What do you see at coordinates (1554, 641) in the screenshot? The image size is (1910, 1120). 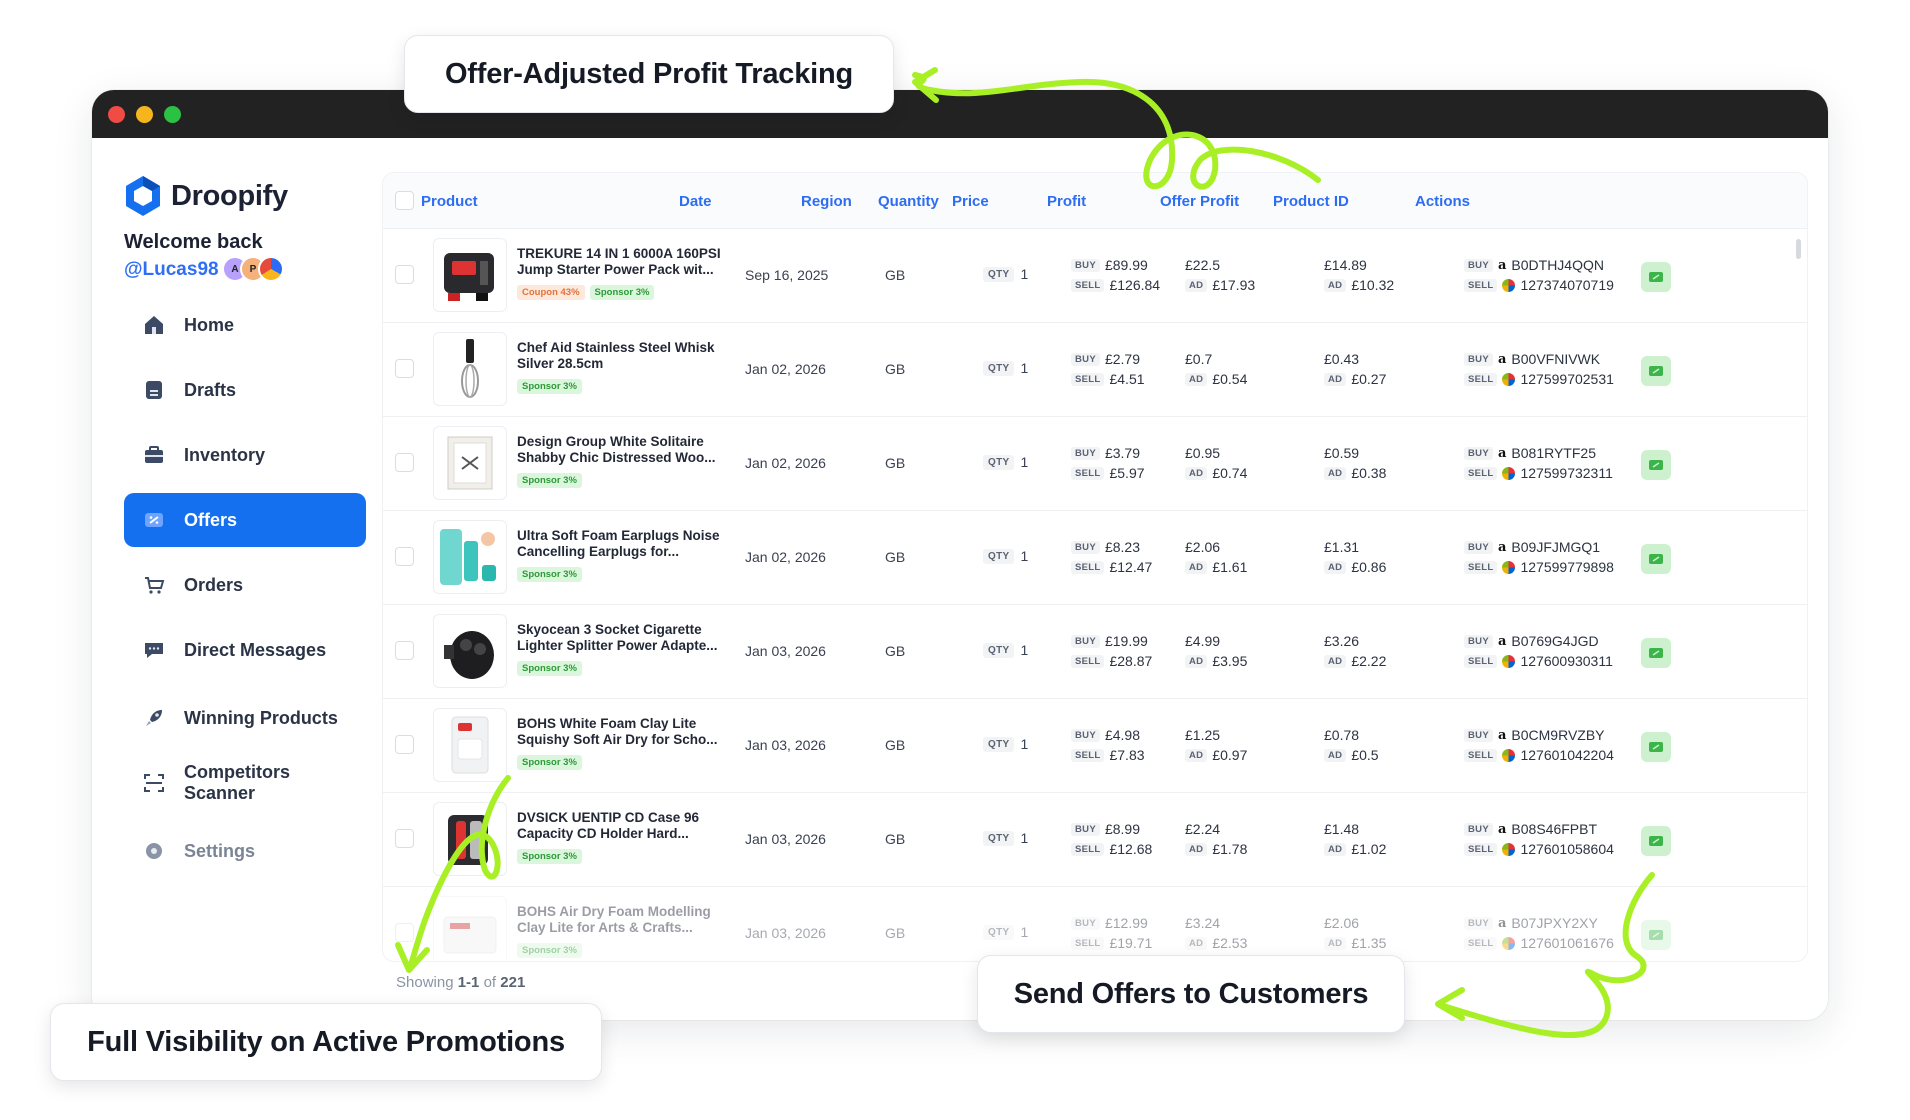 I see `amazon-asin: B0769G4JGD` at bounding box center [1554, 641].